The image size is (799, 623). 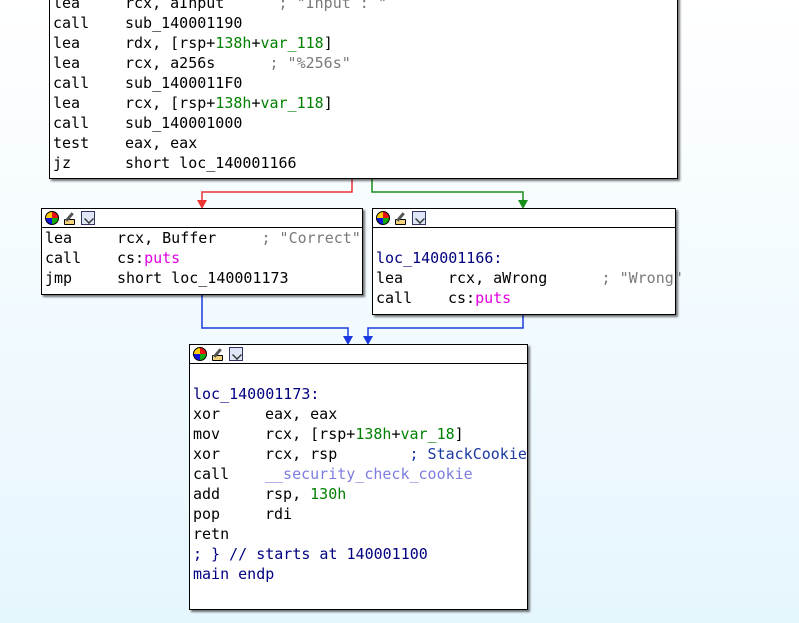 What do you see at coordinates (365, 163) in the screenshot?
I see `instruction-line: jz short loc_140001166` at bounding box center [365, 163].